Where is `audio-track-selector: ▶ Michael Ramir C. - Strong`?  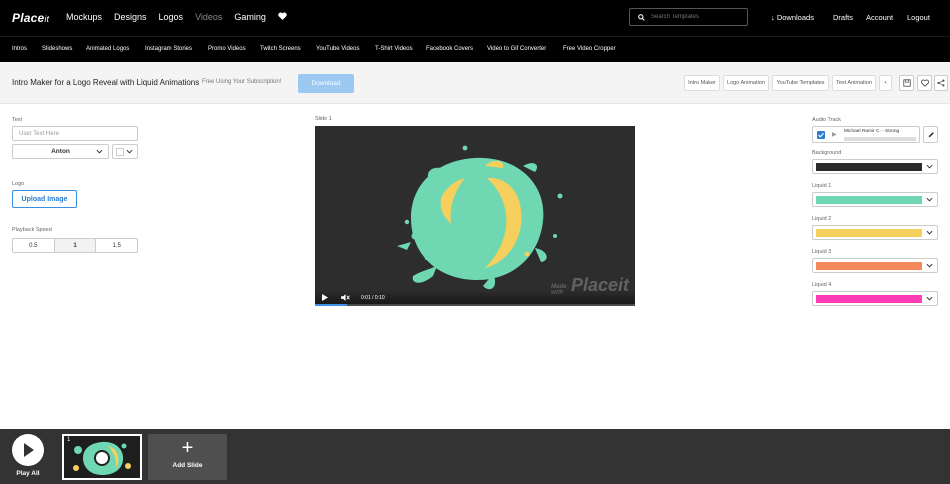 audio-track-selector: ▶ Michael Ramir C. - Strong is located at coordinates (866, 134).